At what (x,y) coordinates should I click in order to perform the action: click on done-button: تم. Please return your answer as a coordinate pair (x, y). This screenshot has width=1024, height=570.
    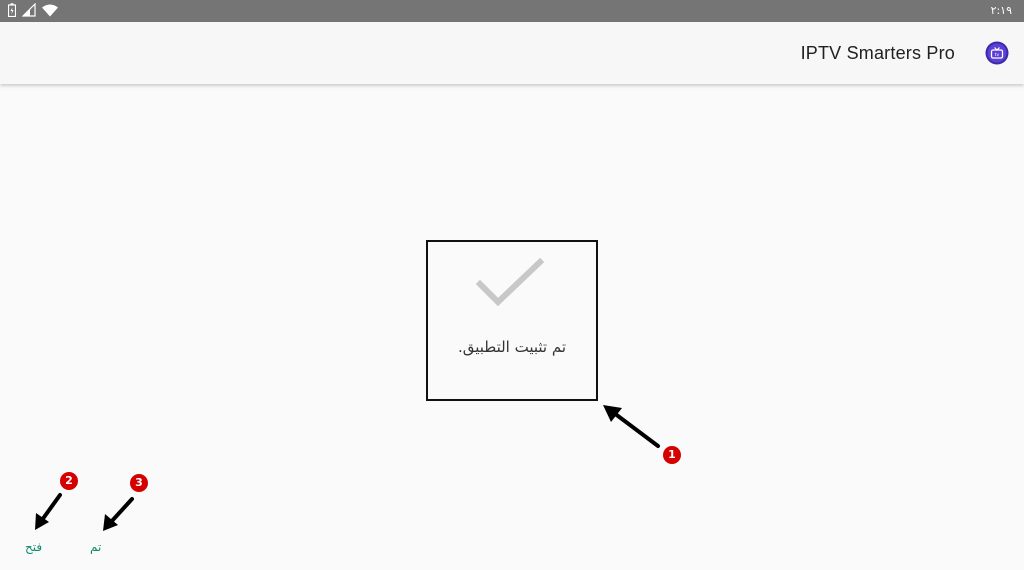
    Looking at the image, I should click on (95, 547).